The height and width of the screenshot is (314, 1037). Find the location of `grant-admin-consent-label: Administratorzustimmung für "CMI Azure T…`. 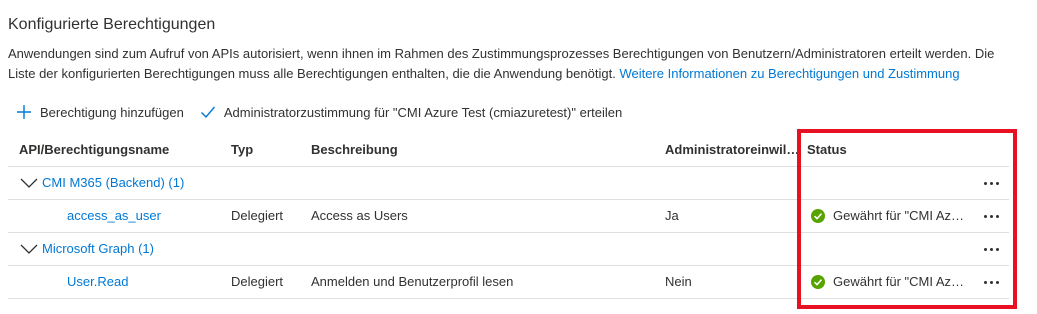

grant-admin-consent-label: Administratorzustimmung für "CMI Azure T… is located at coordinates (423, 112).